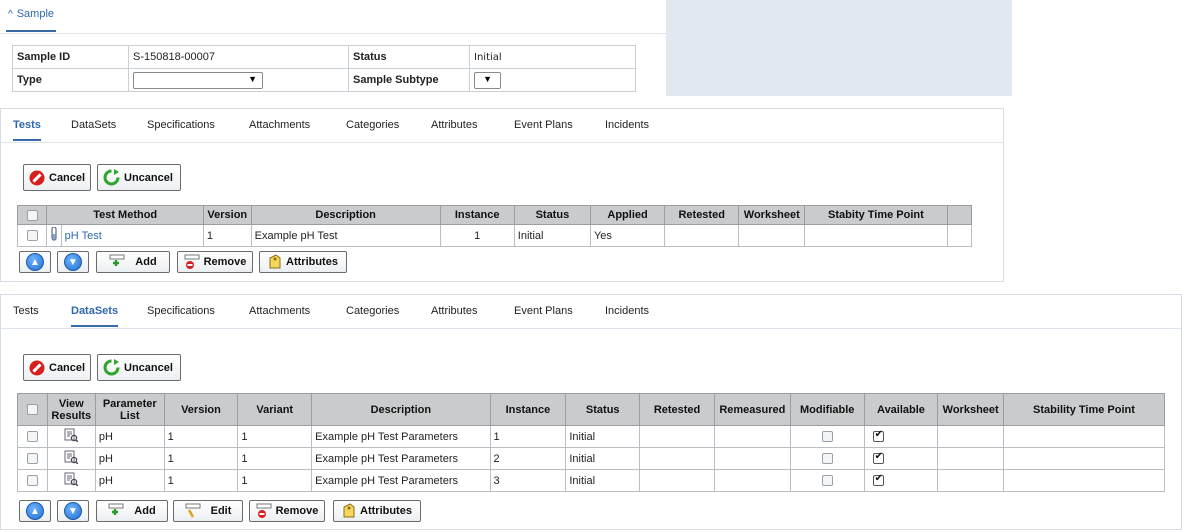 This screenshot has height=532, width=1182. I want to click on col-stability-time-point: Stability Time Point, so click(1084, 409).